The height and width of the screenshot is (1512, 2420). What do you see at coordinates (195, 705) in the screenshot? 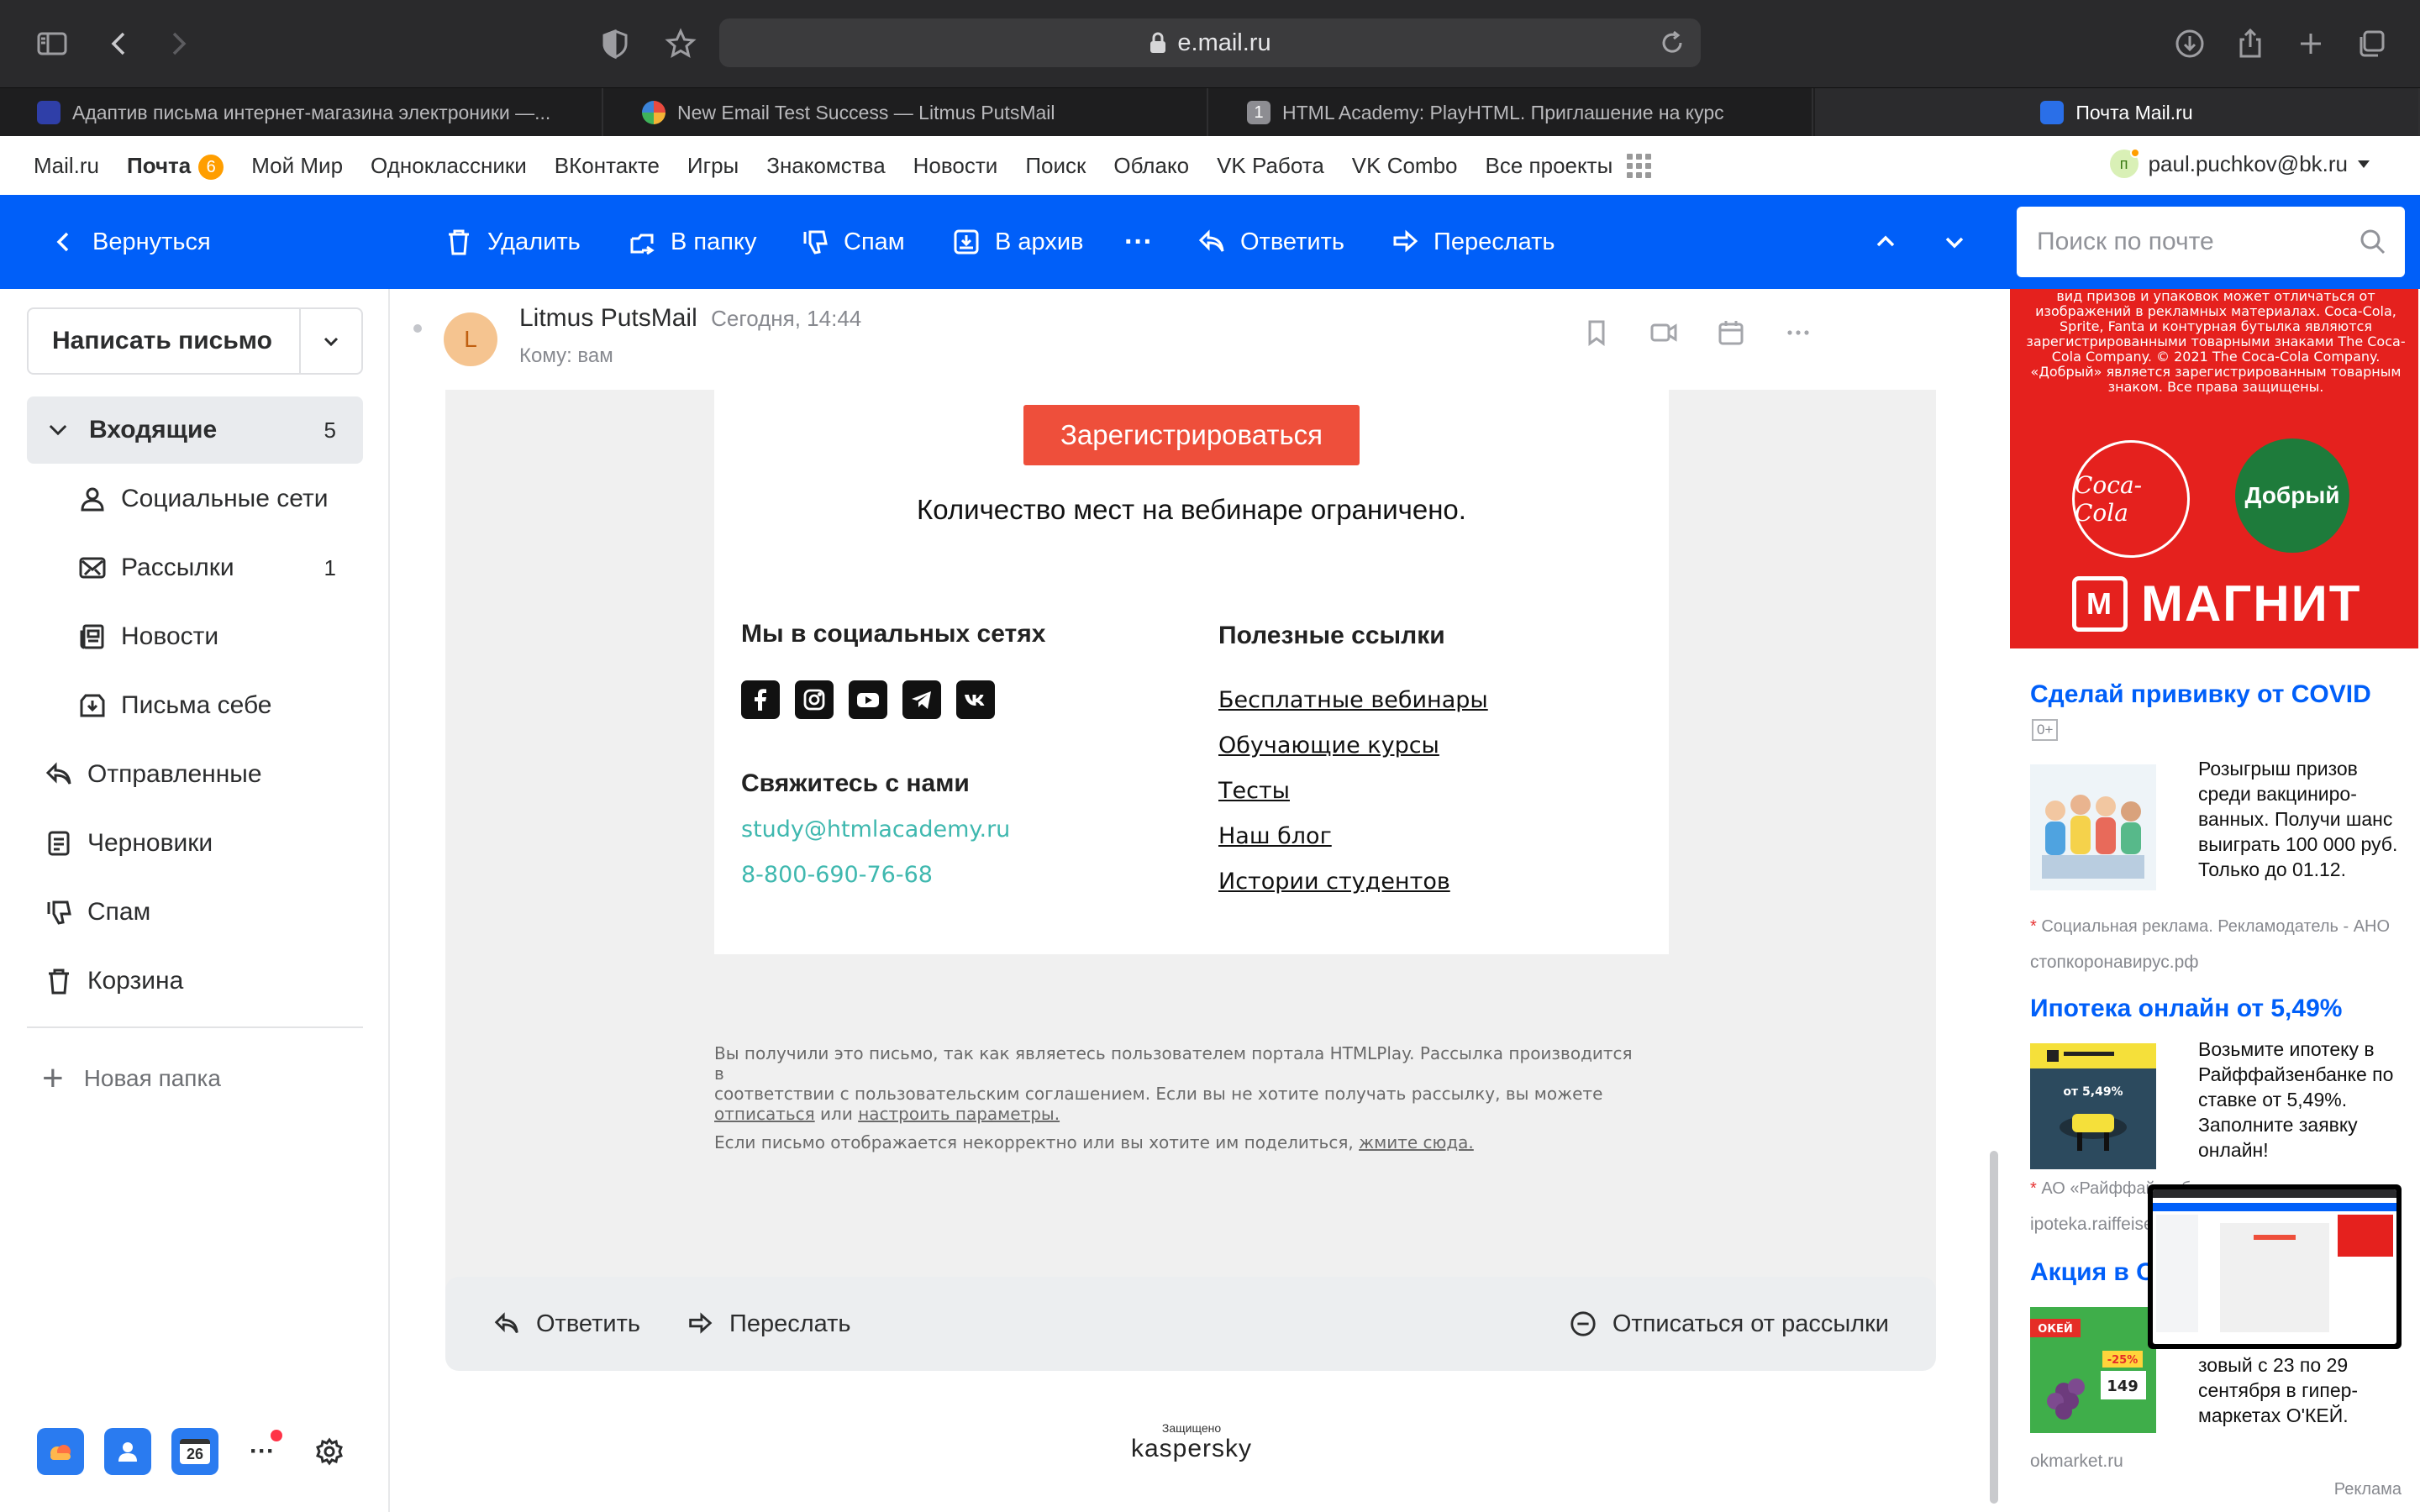
I see `sidebar-item-to-self: Письма себе` at bounding box center [195, 705].